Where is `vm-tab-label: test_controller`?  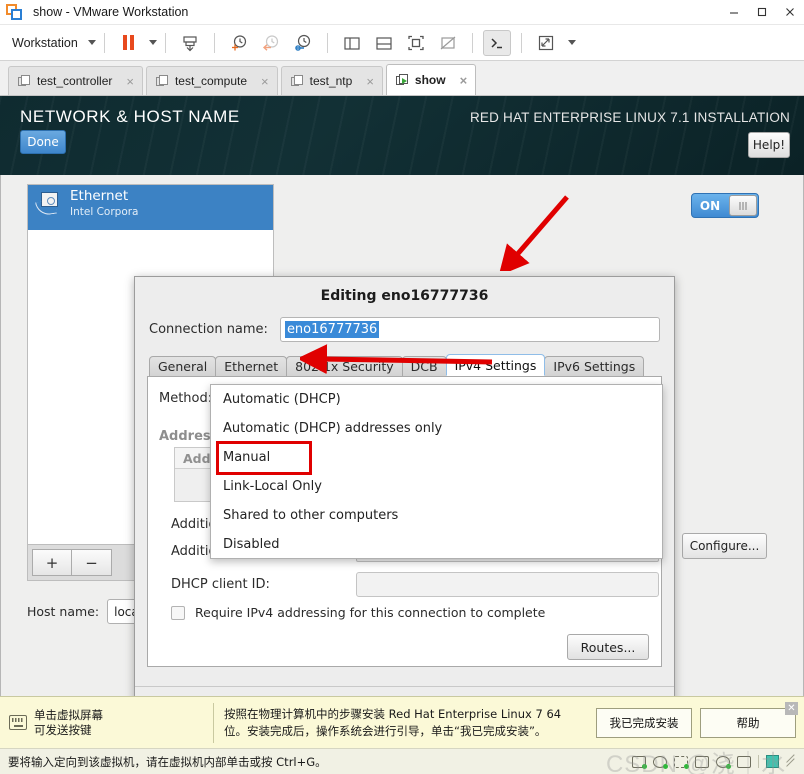
vm-tab-label: test_controller is located at coordinates (75, 81).